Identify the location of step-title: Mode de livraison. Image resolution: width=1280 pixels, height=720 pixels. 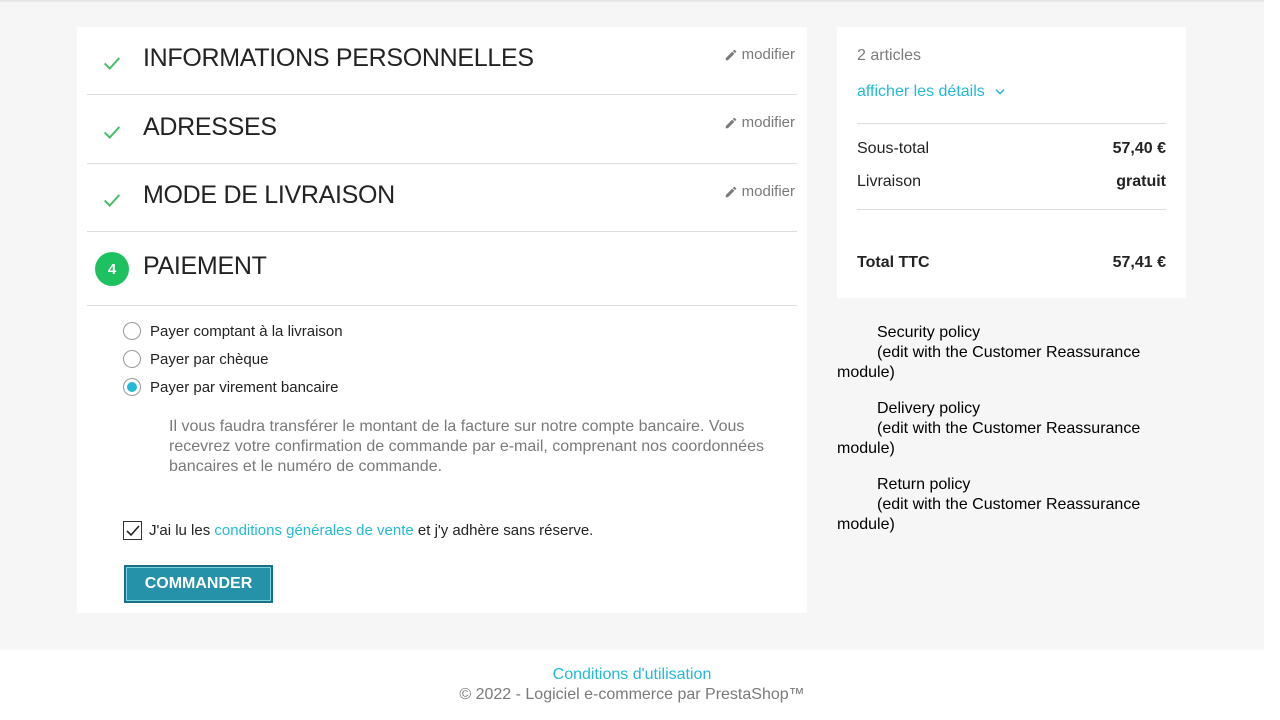
(269, 195).